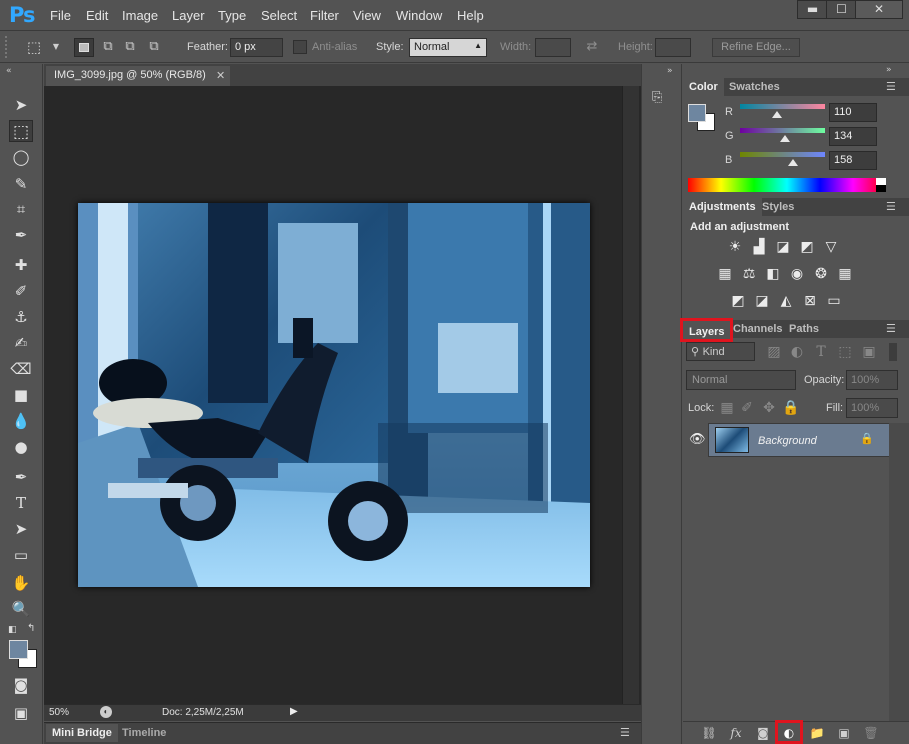 This screenshot has height=744, width=909. I want to click on filter-smart-object-icon: ▣, so click(869, 352).